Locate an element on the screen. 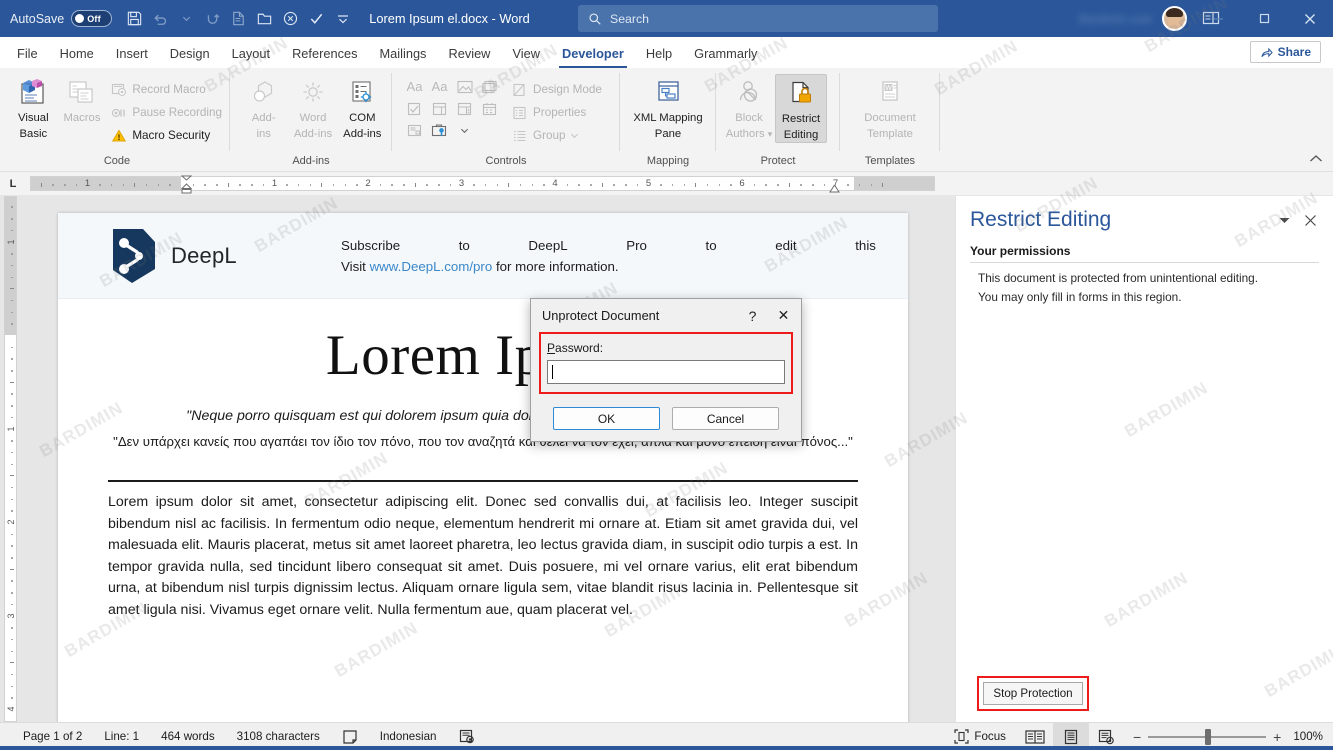 Image resolution: width=1333 pixels, height=750 pixels. pause-recording-button: Pause Recording is located at coordinates (166, 112).